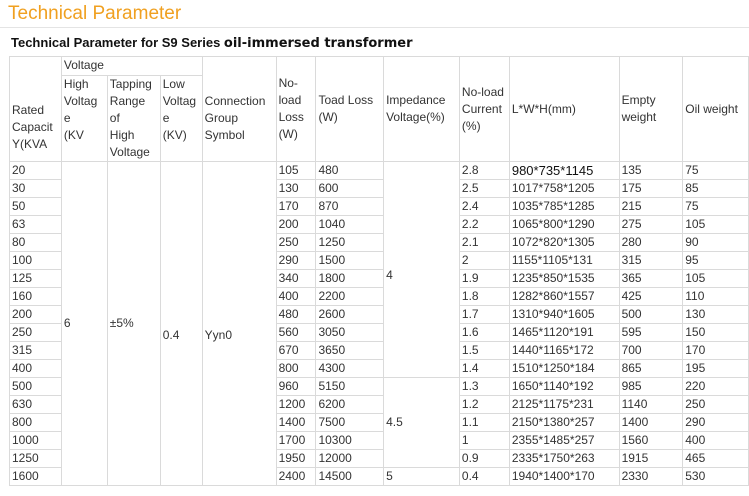 Image resolution: width=749 pixels, height=496 pixels. I want to click on cell-oil-weight: 250, so click(715, 404).